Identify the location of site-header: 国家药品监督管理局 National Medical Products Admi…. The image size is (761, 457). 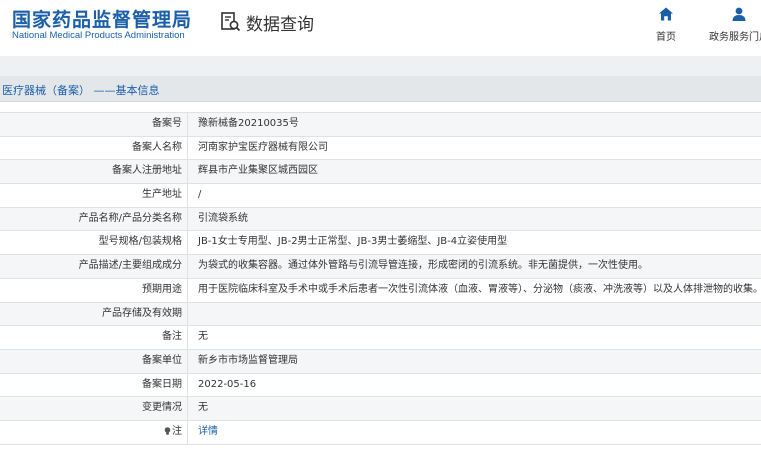
(380, 28).